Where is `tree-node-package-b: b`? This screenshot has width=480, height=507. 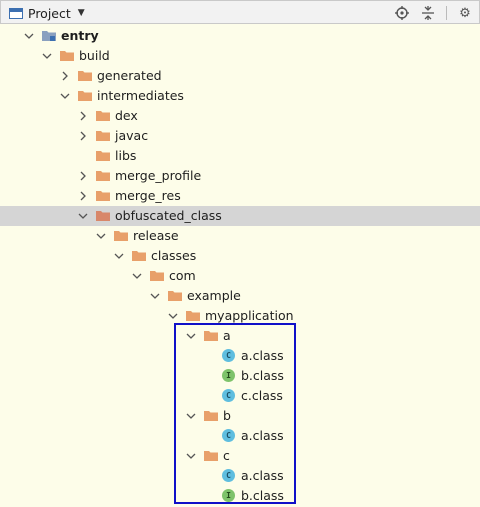 tree-node-package-b: b is located at coordinates (240, 416).